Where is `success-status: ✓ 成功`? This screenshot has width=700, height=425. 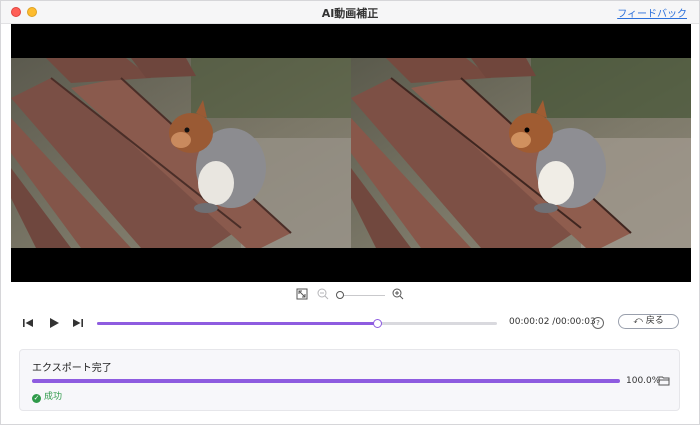
success-status: ✓ 成功 is located at coordinates (47, 396).